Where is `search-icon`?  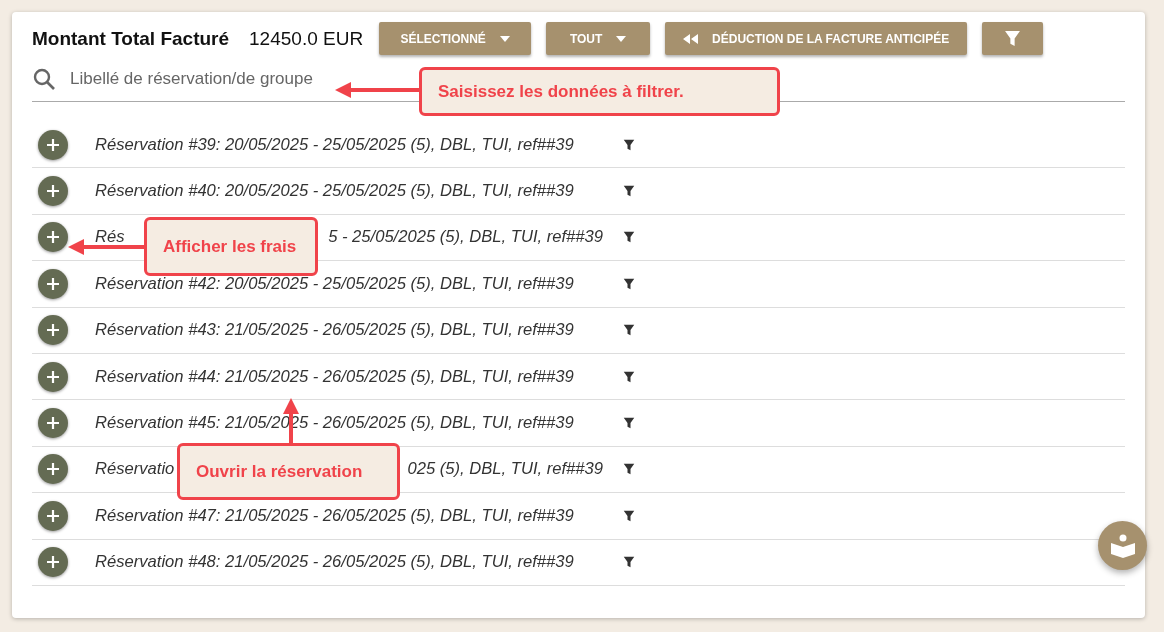
search-icon is located at coordinates (44, 79).